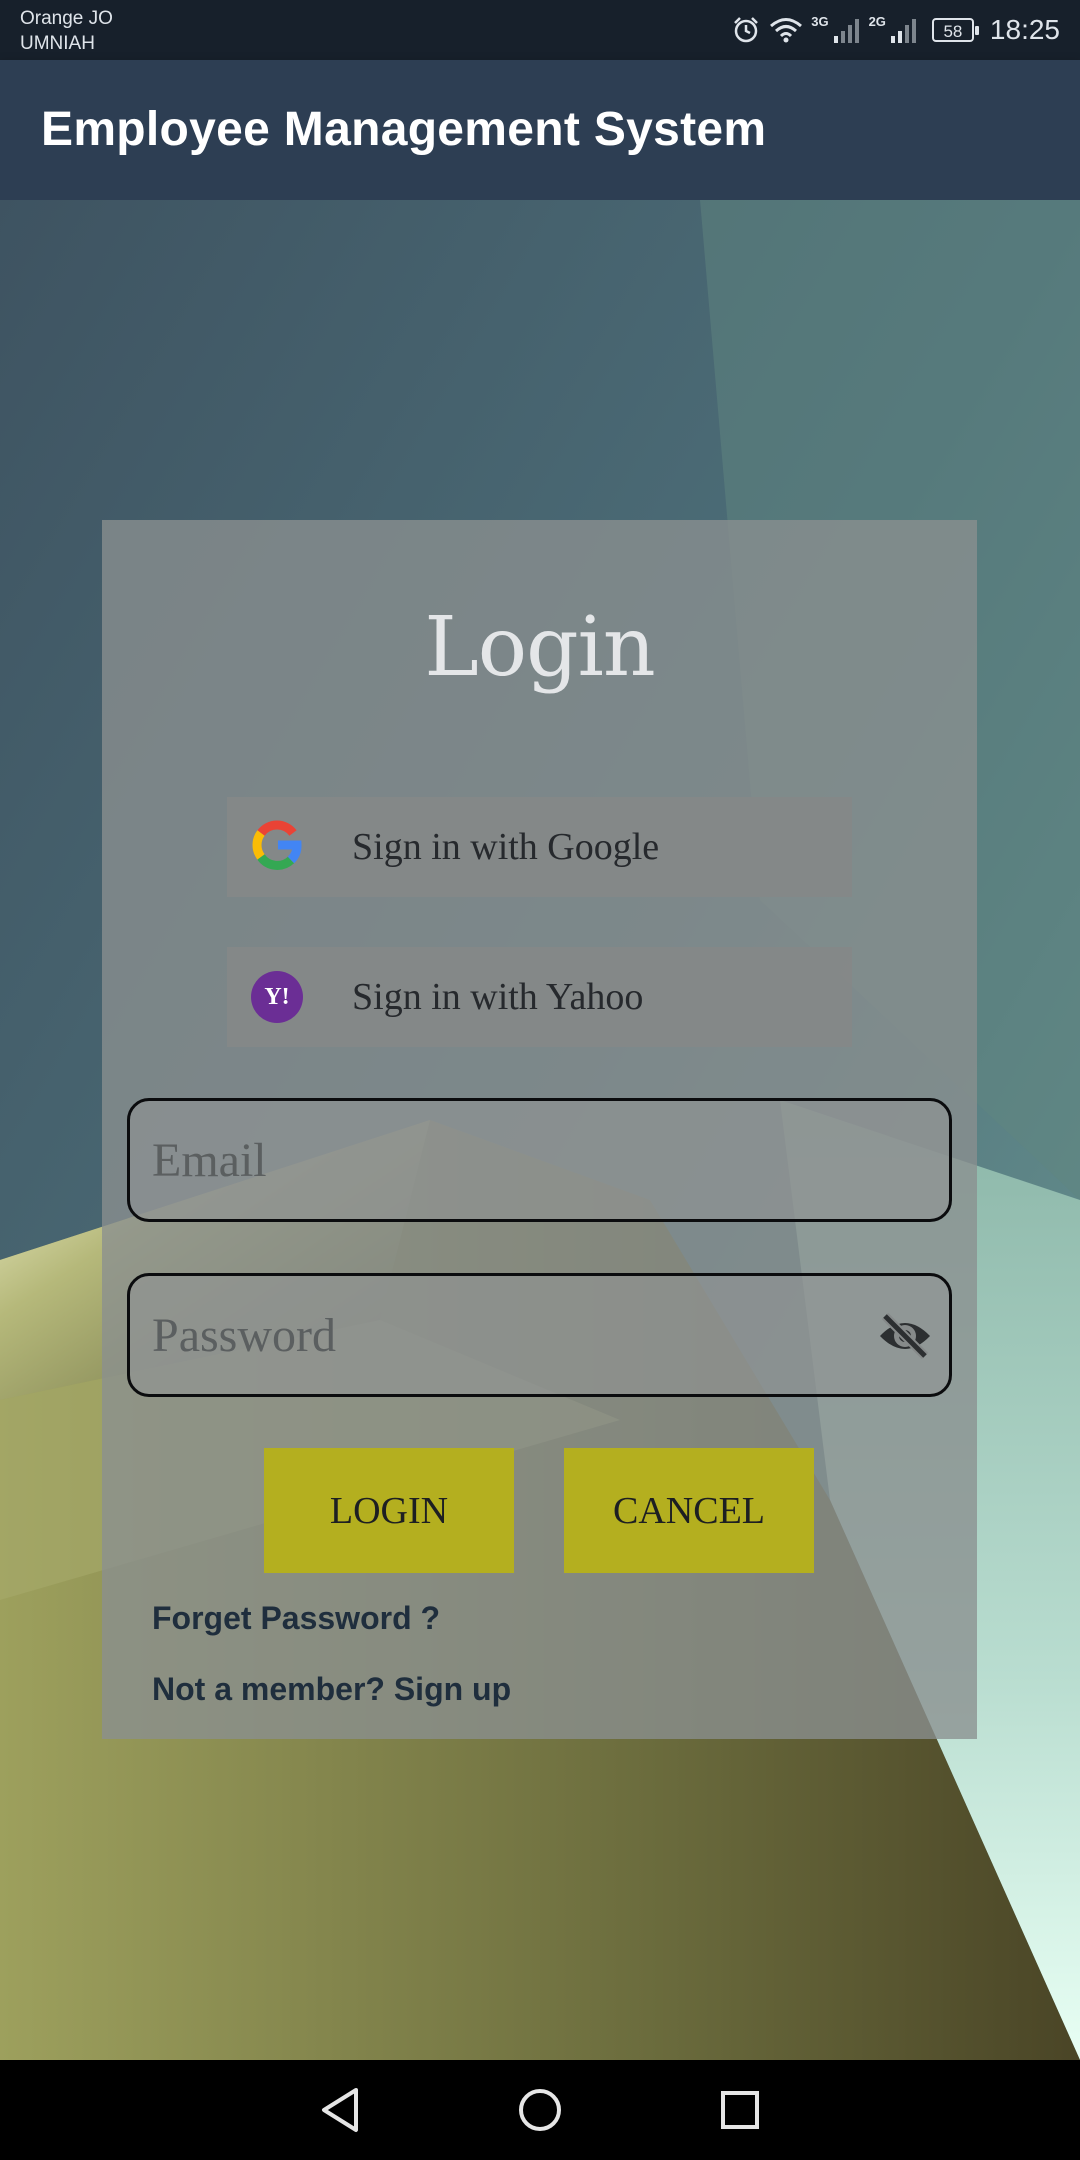 This screenshot has width=1080, height=2160. Describe the element at coordinates (340, 2110) in the screenshot. I see `back-icon` at that location.